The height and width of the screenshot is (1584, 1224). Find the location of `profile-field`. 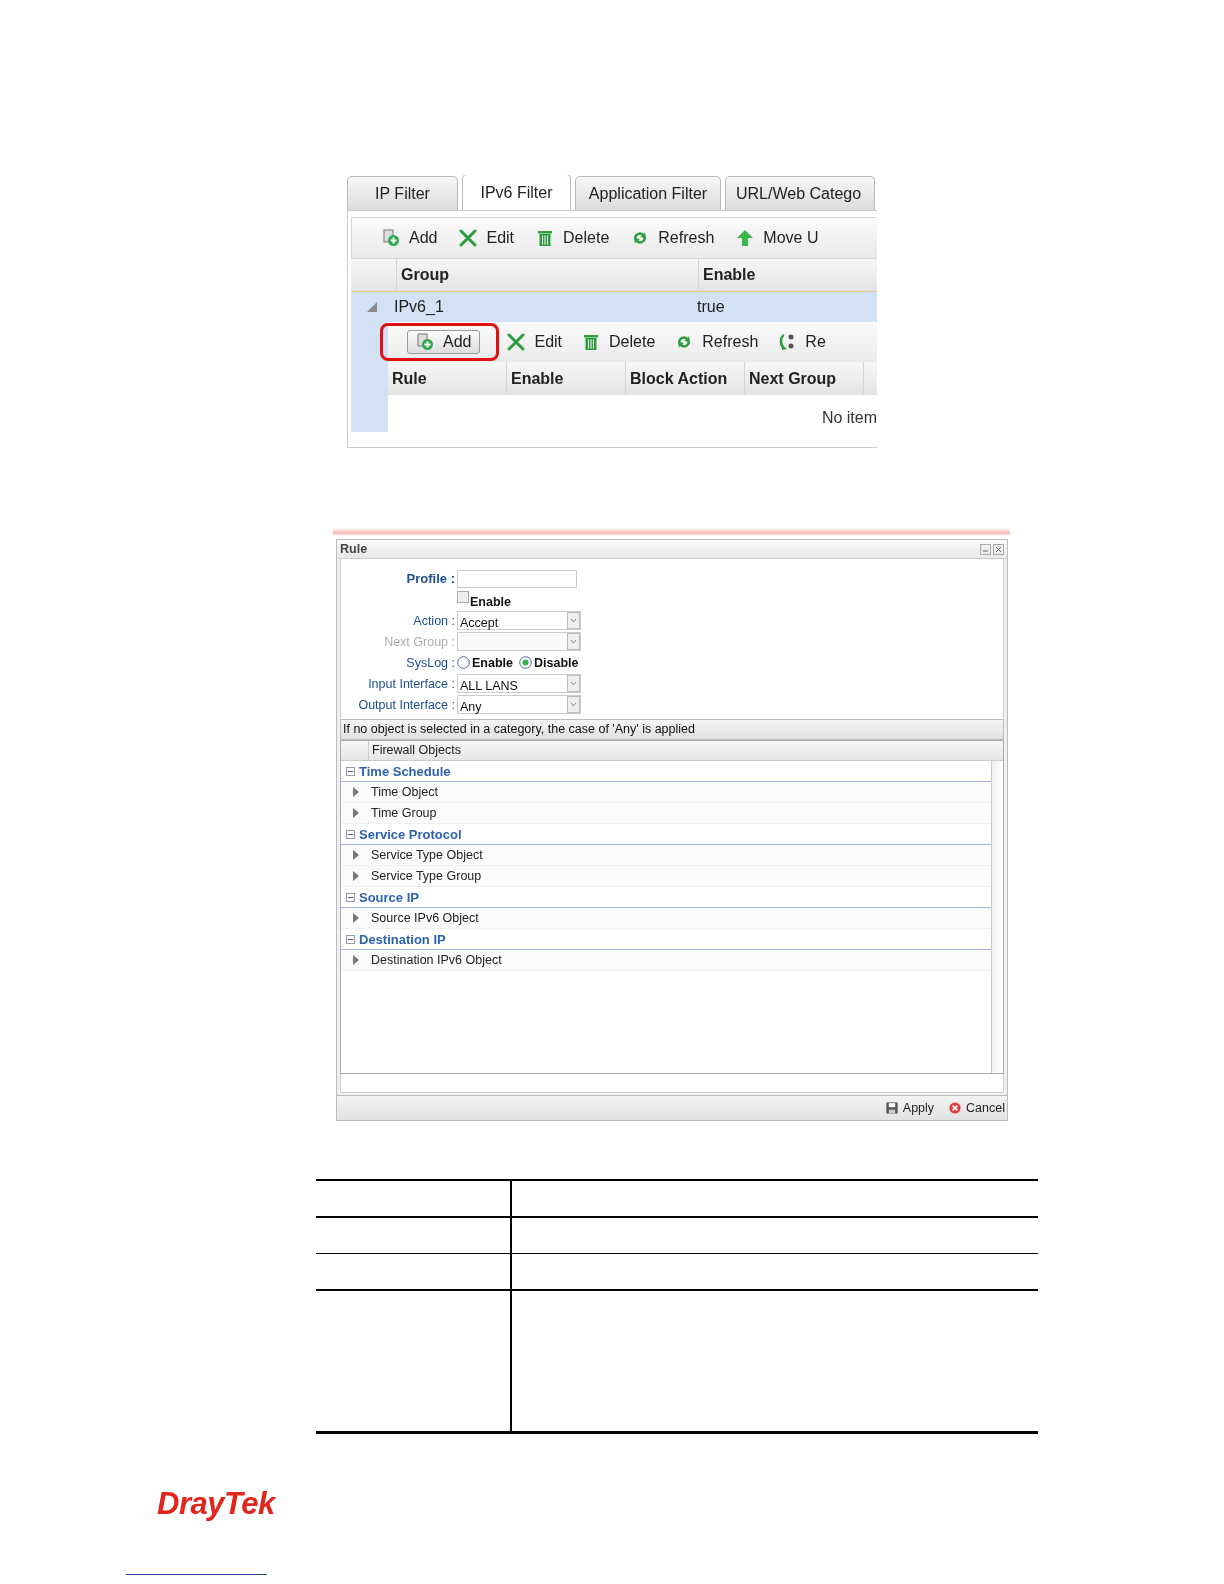

profile-field is located at coordinates (517, 578).